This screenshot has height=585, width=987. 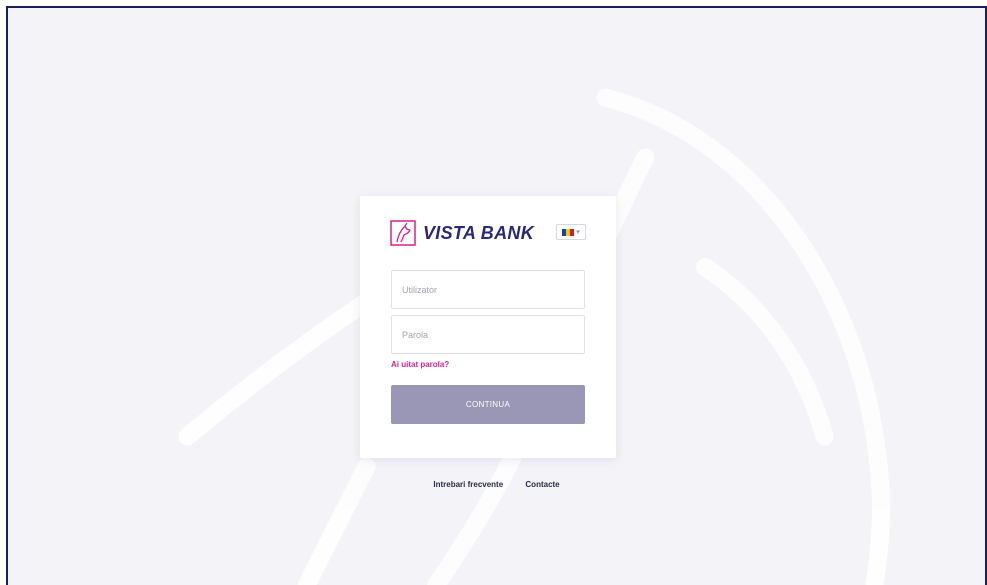 I want to click on continue-button: CONTINUA, so click(x=488, y=404).